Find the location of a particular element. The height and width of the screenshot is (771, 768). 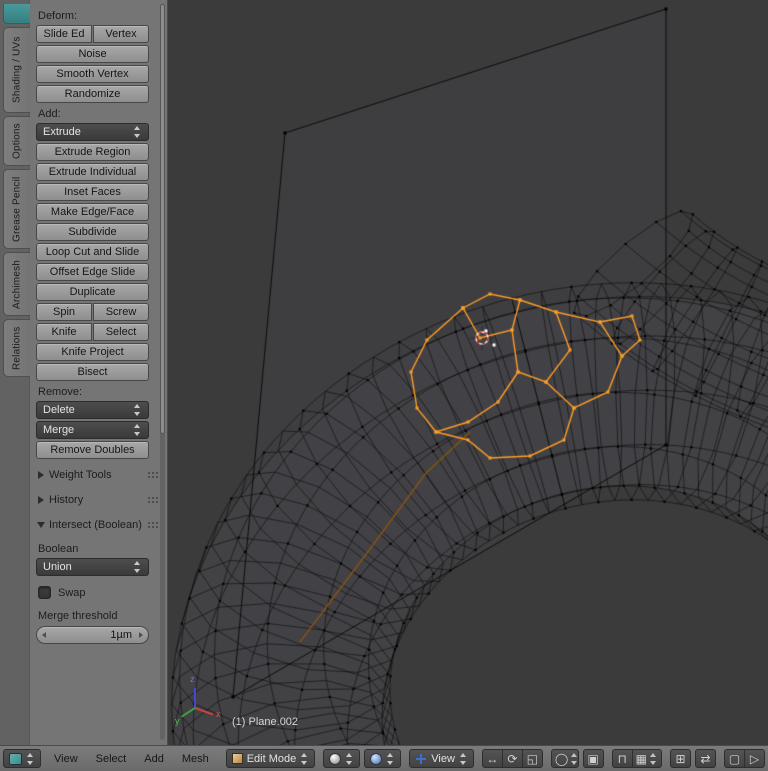

subdivide-button: Subdivide is located at coordinates (92, 232).